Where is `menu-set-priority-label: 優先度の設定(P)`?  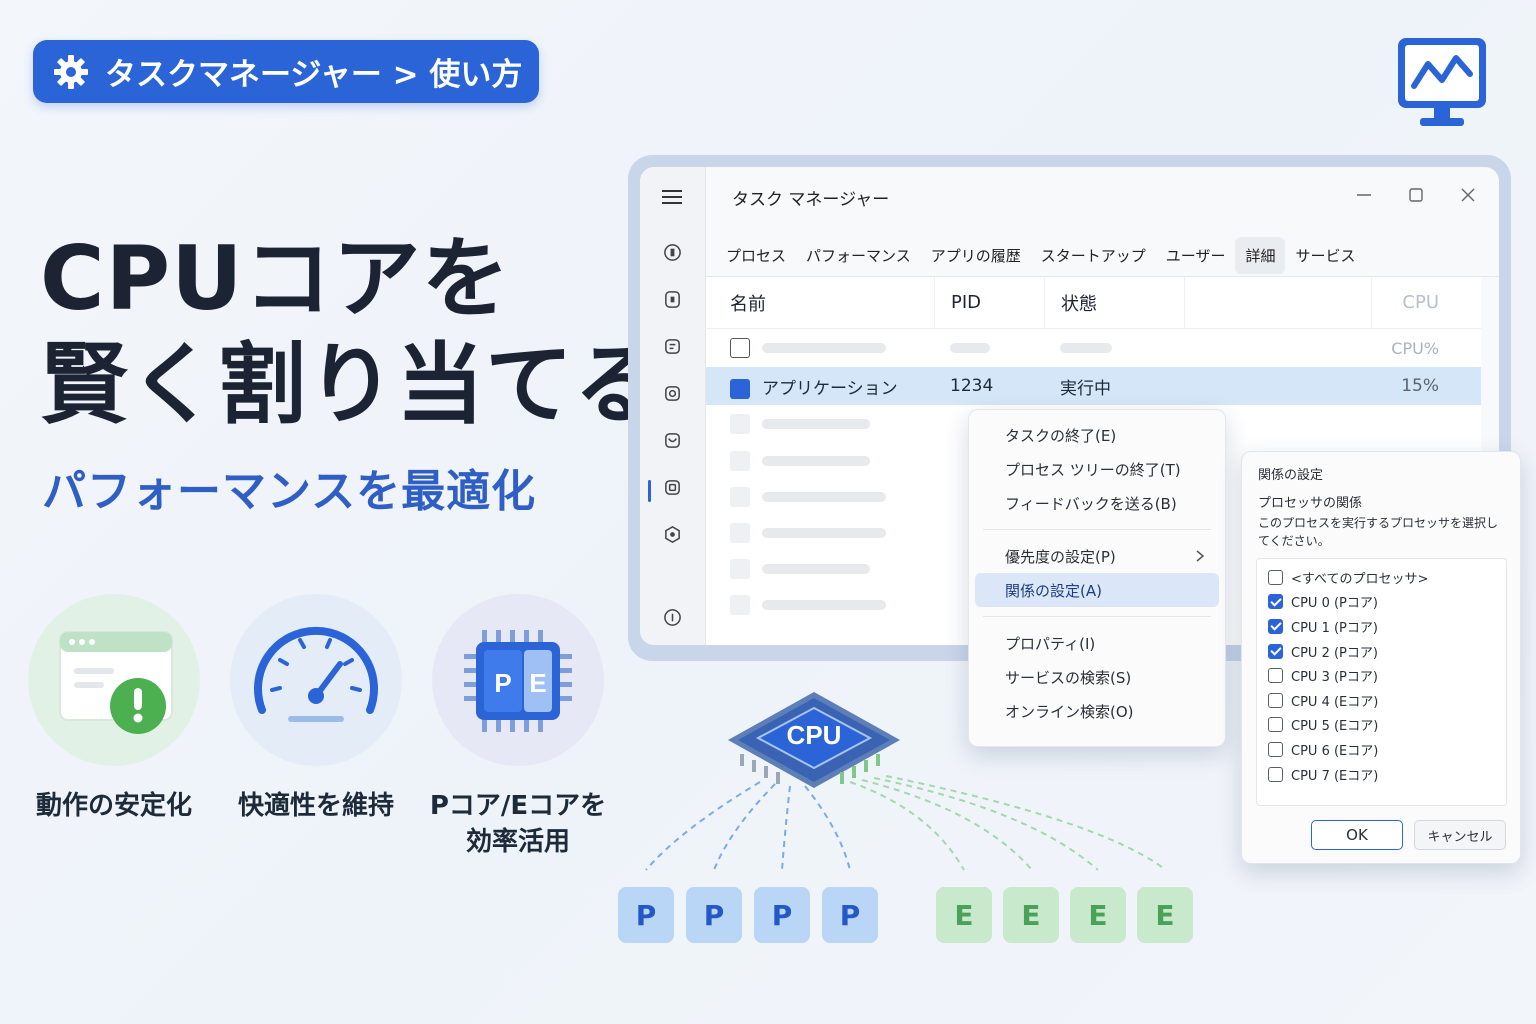 menu-set-priority-label: 優先度の設定(P) is located at coordinates (1060, 556).